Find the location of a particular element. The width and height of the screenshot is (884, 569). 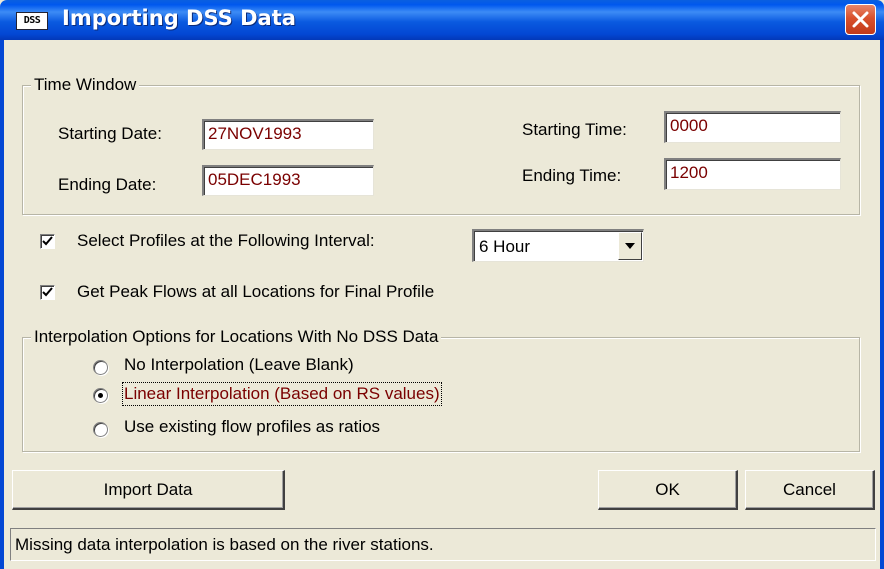

title-bar: DSS Importing DSS Data is located at coordinates (442, 20).